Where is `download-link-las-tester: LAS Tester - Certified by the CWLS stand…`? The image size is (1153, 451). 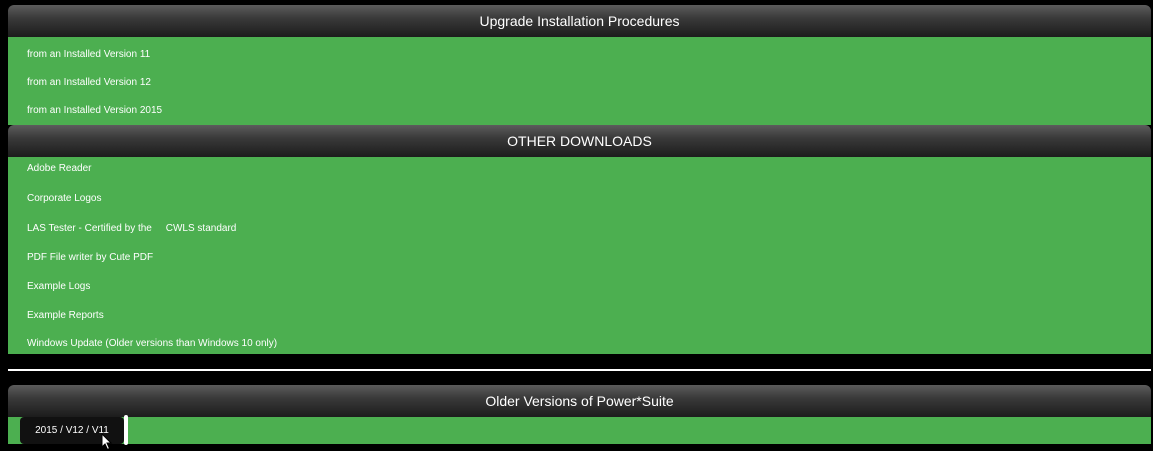 download-link-las-tester: LAS Tester - Certified by the CWLS stand… is located at coordinates (131, 228).